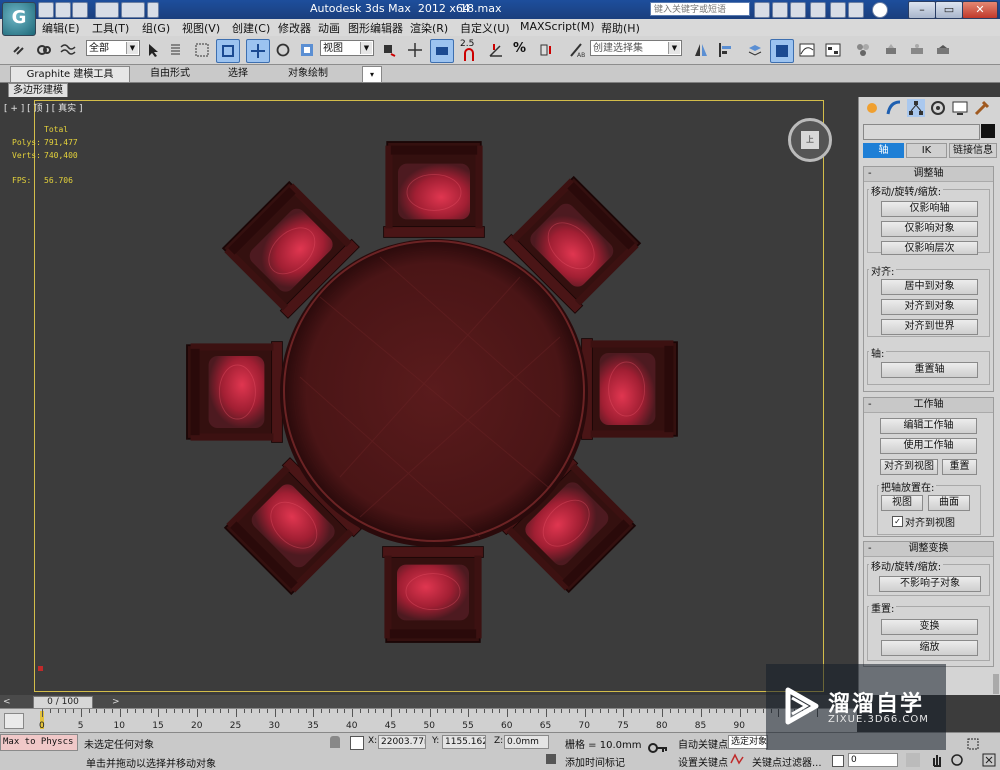 This screenshot has height=770, width=1000. Describe the element at coordinates (748, 742) in the screenshot. I see `key-mode-select: 选定对象` at that location.